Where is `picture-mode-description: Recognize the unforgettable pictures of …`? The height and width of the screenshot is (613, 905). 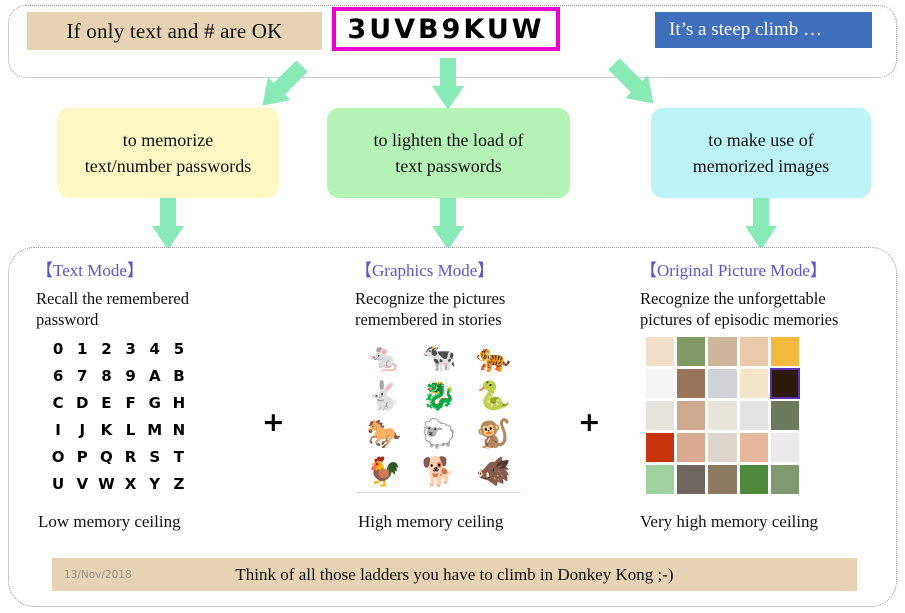 picture-mode-description: Recognize the unforgettable pictures of … is located at coordinates (766, 309).